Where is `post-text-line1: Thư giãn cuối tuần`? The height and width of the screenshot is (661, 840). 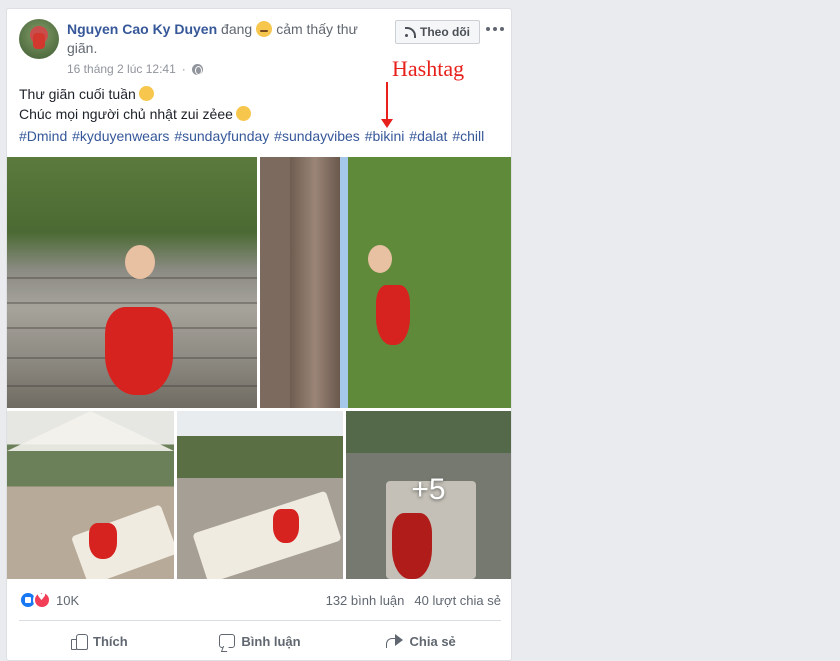 post-text-line1: Thư giãn cuối tuần is located at coordinates (77, 94).